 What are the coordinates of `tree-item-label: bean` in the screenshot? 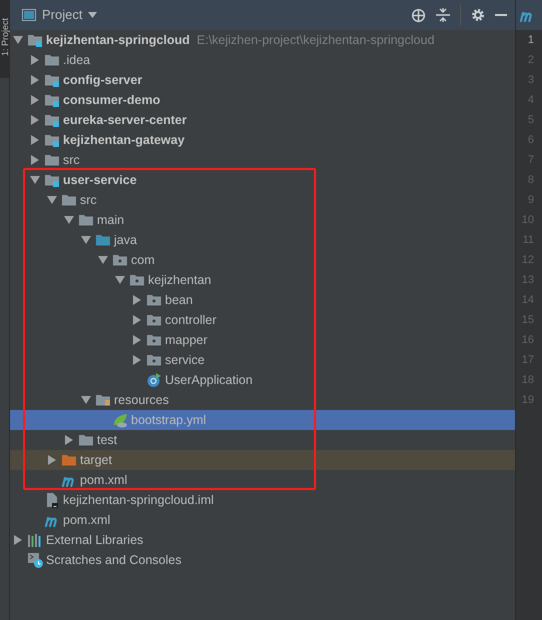 It's located at (179, 300).